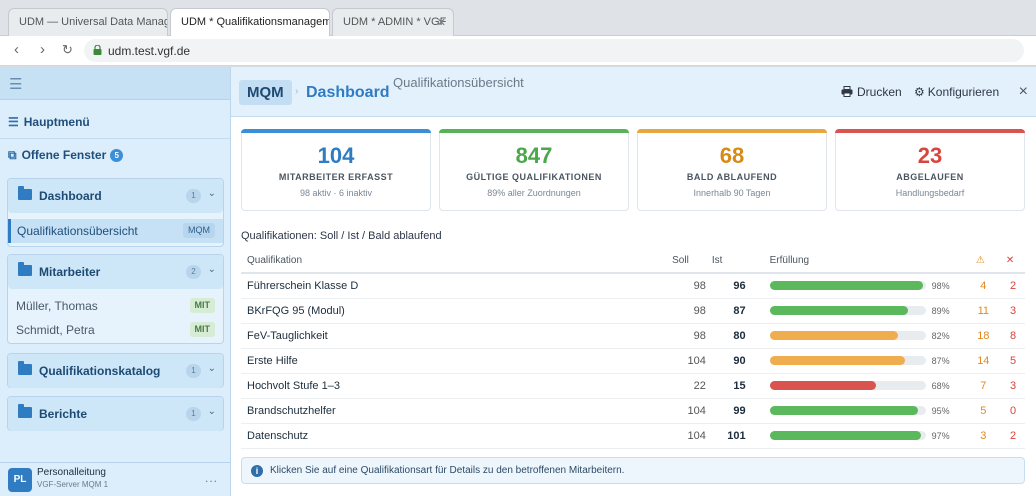 This screenshot has width=1036, height=496. What do you see at coordinates (265, 92) in the screenshot?
I see `breadcrumb-mqm: MQM` at bounding box center [265, 92].